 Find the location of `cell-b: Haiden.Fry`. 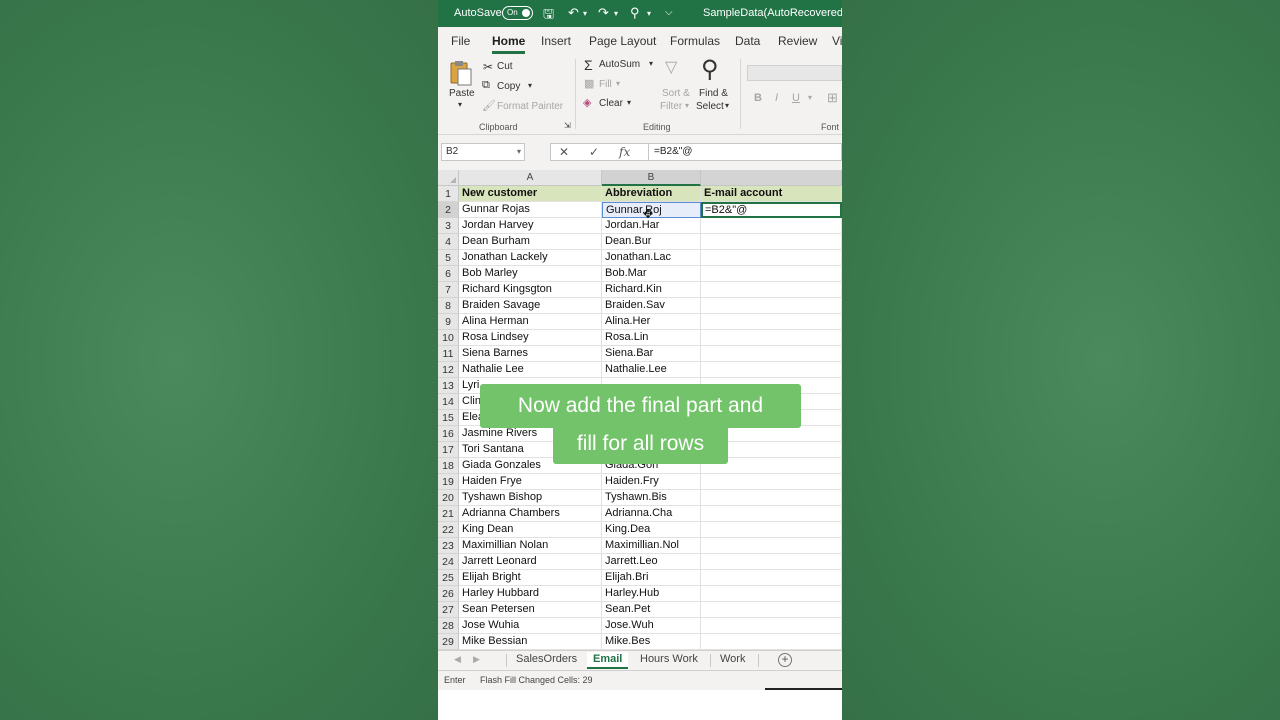

cell-b: Haiden.Fry is located at coordinates (651, 482).